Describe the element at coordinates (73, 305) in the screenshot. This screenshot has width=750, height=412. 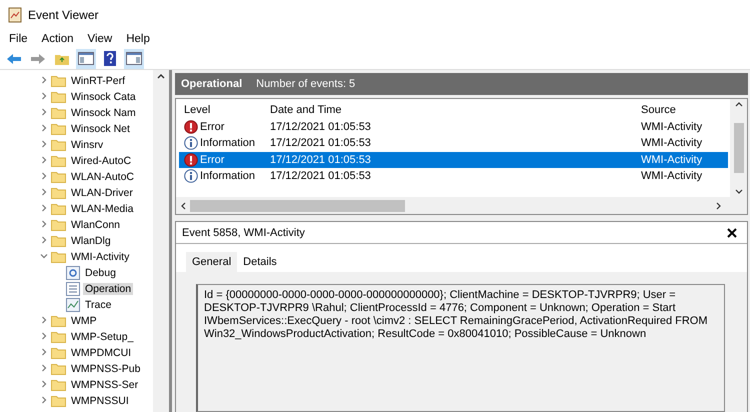
I see `trace-log-icon` at that location.